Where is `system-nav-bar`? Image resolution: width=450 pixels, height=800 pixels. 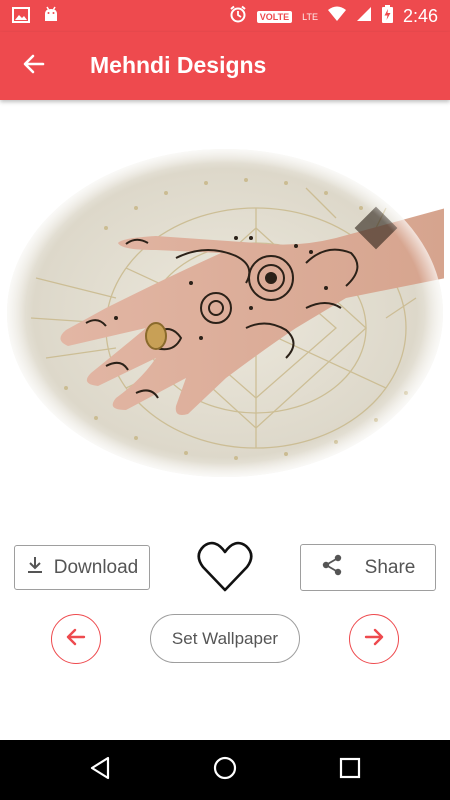 system-nav-bar is located at coordinates (225, 770).